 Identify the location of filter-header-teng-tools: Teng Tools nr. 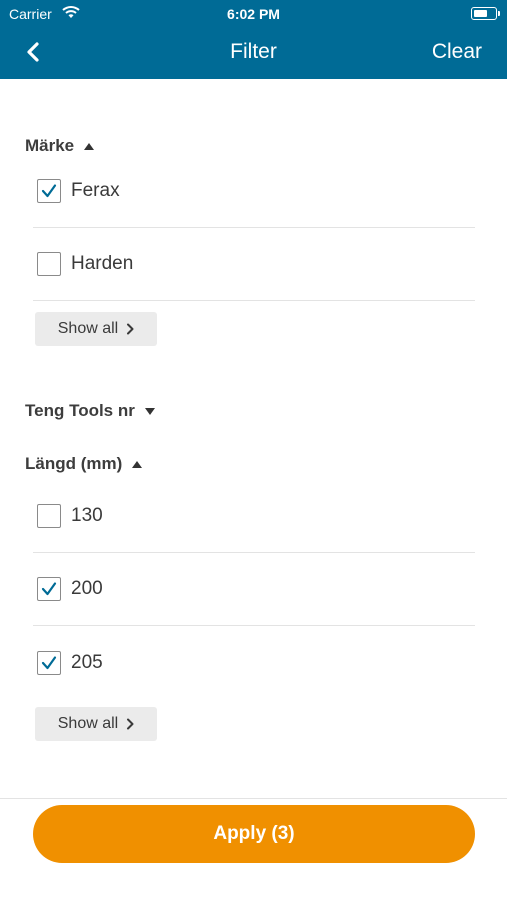
(90, 411).